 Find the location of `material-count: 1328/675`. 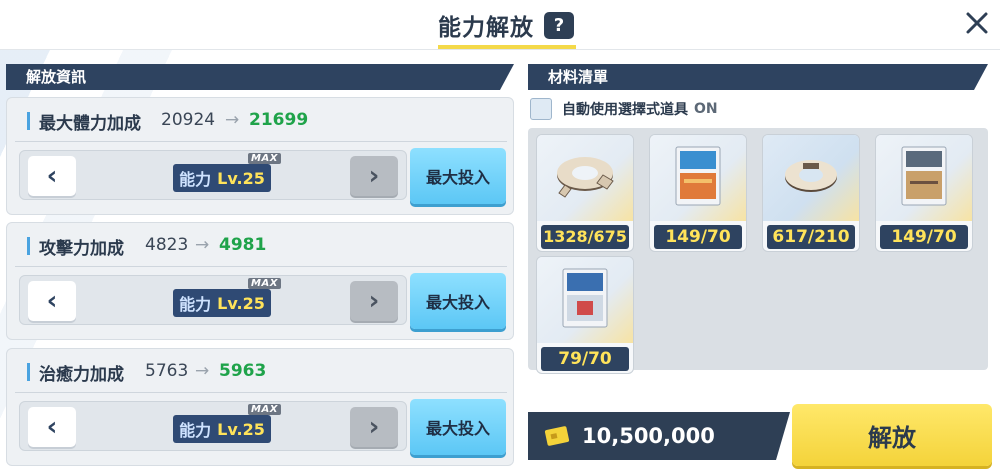

material-count: 1328/675 is located at coordinates (585, 237).